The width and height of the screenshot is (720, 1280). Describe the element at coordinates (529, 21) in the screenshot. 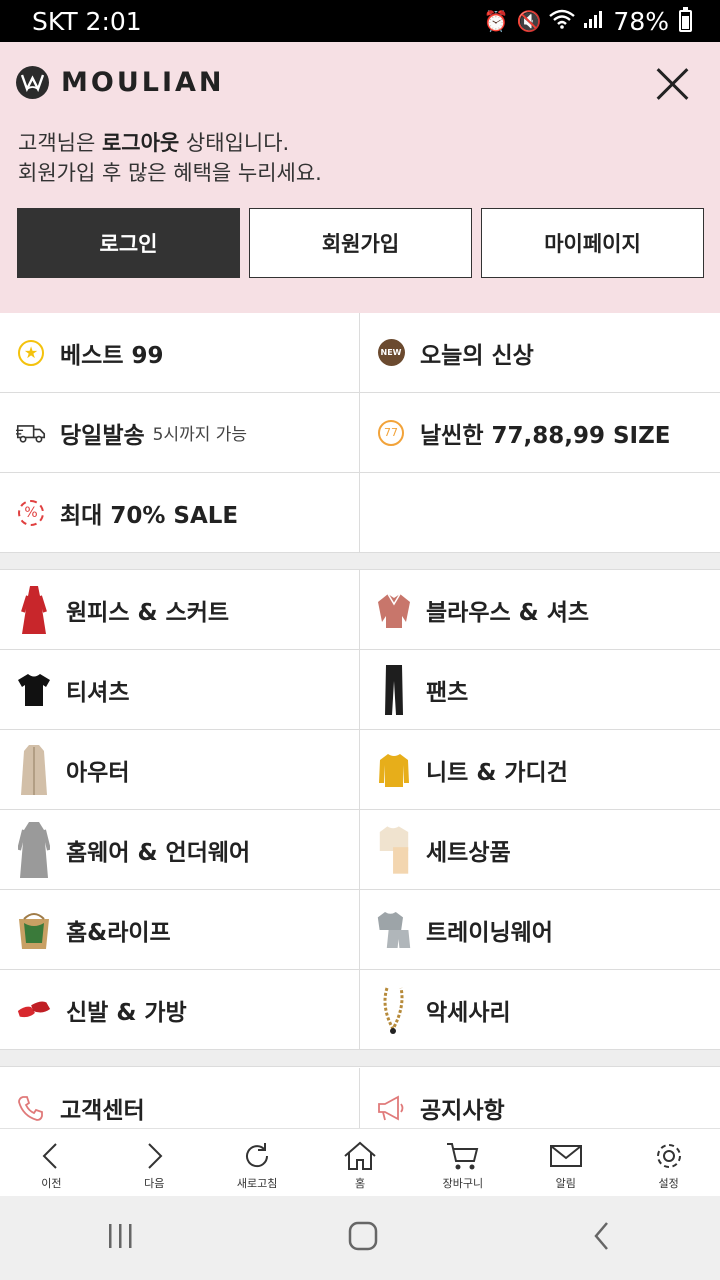

I see `mute-icon: 🔇` at that location.